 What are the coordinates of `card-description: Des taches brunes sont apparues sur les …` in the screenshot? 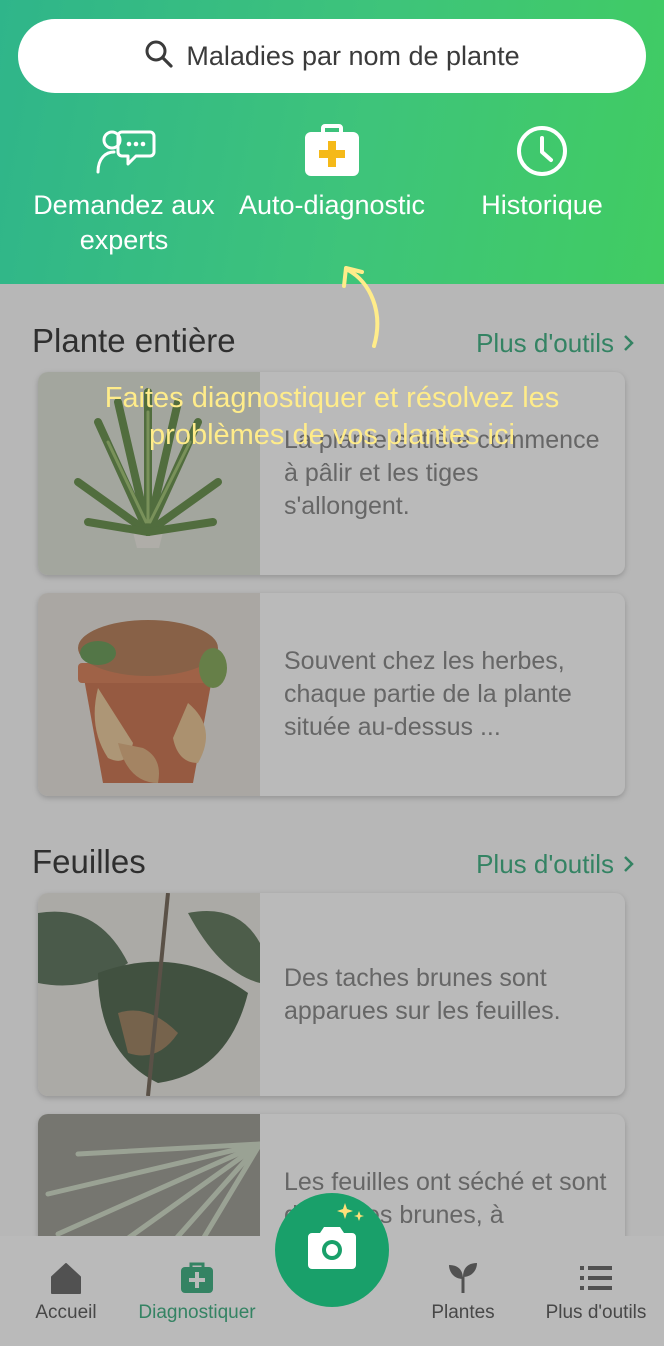 It's located at (422, 994).